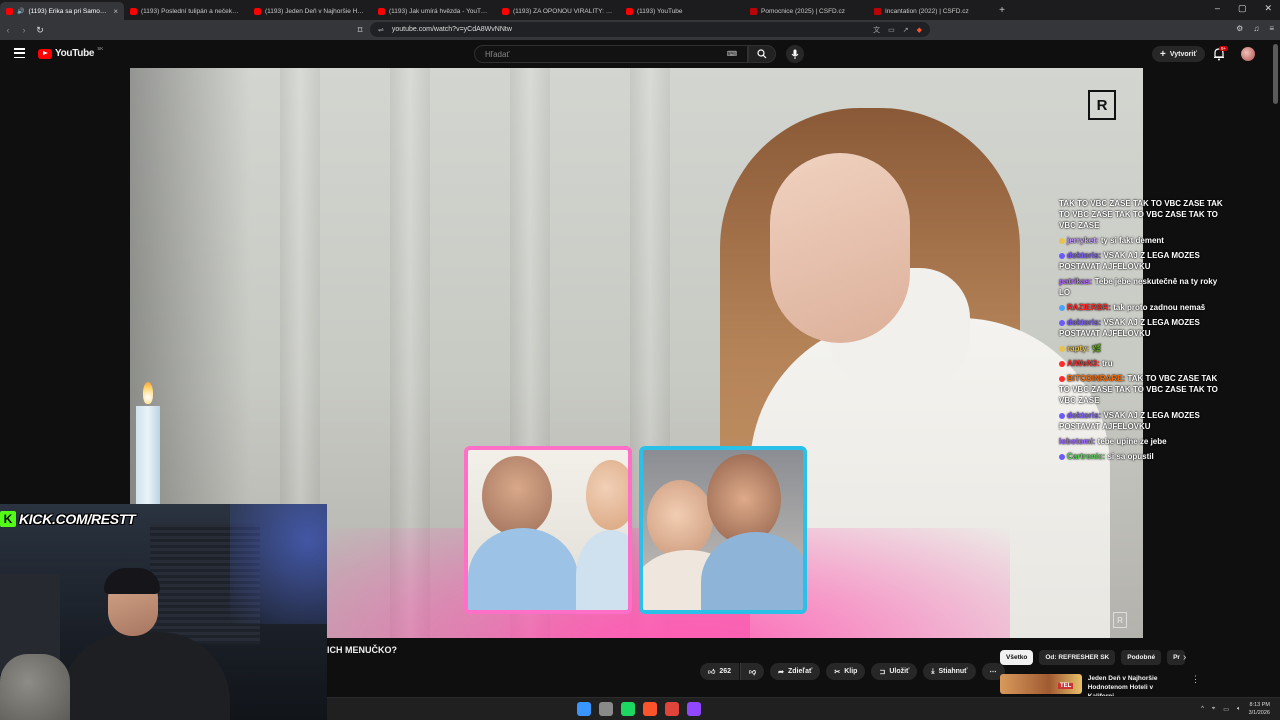  I want to click on chat-text: tru, so click(1107, 363).